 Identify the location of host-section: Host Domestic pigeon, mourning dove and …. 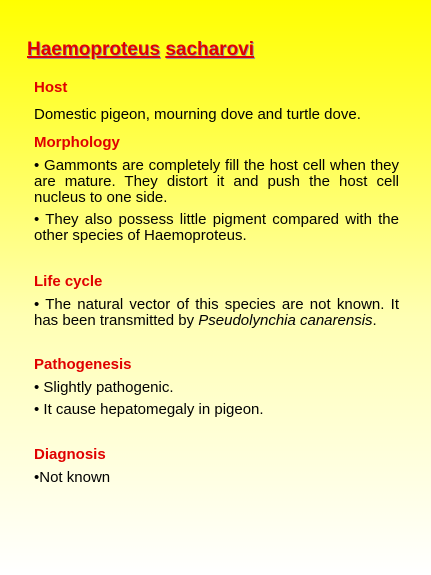
(216, 101).